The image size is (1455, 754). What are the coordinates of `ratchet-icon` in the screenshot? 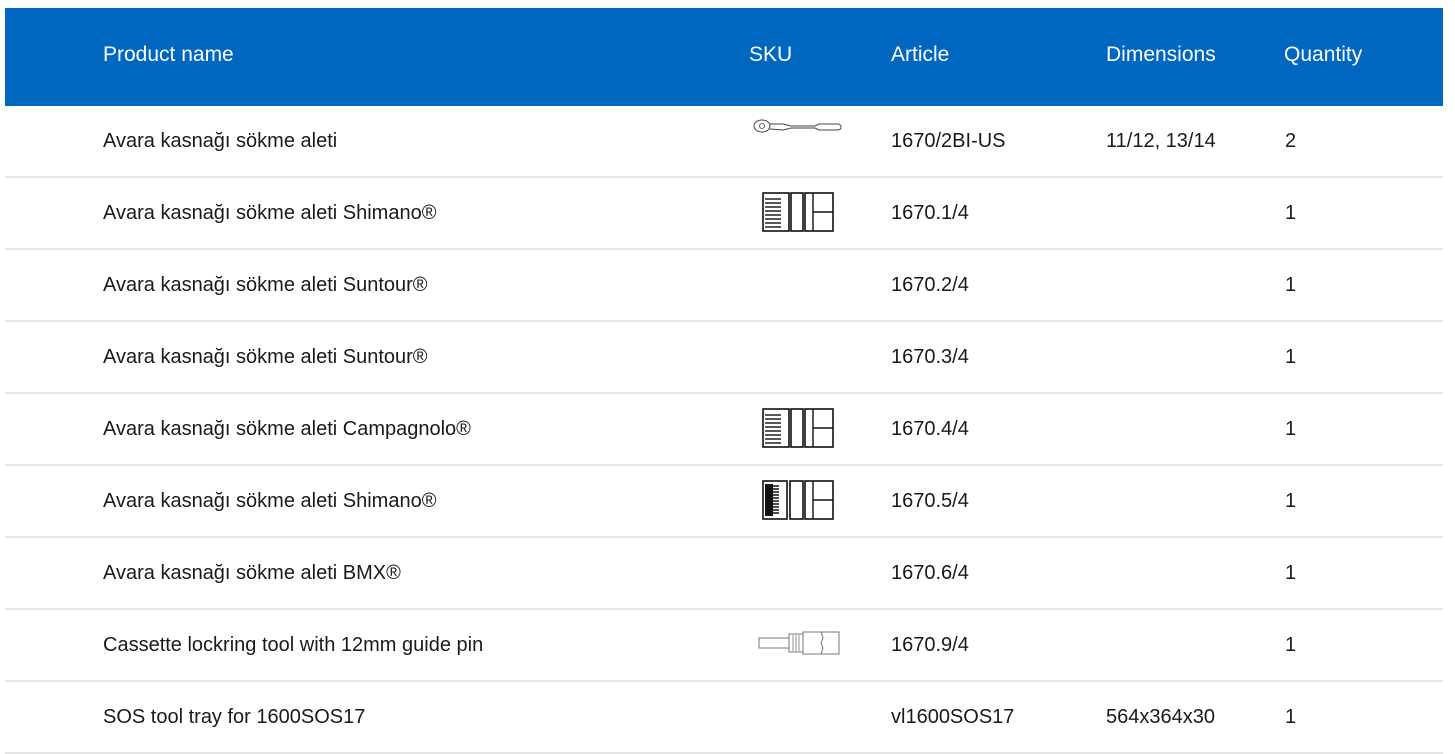 It's located at (793, 141).